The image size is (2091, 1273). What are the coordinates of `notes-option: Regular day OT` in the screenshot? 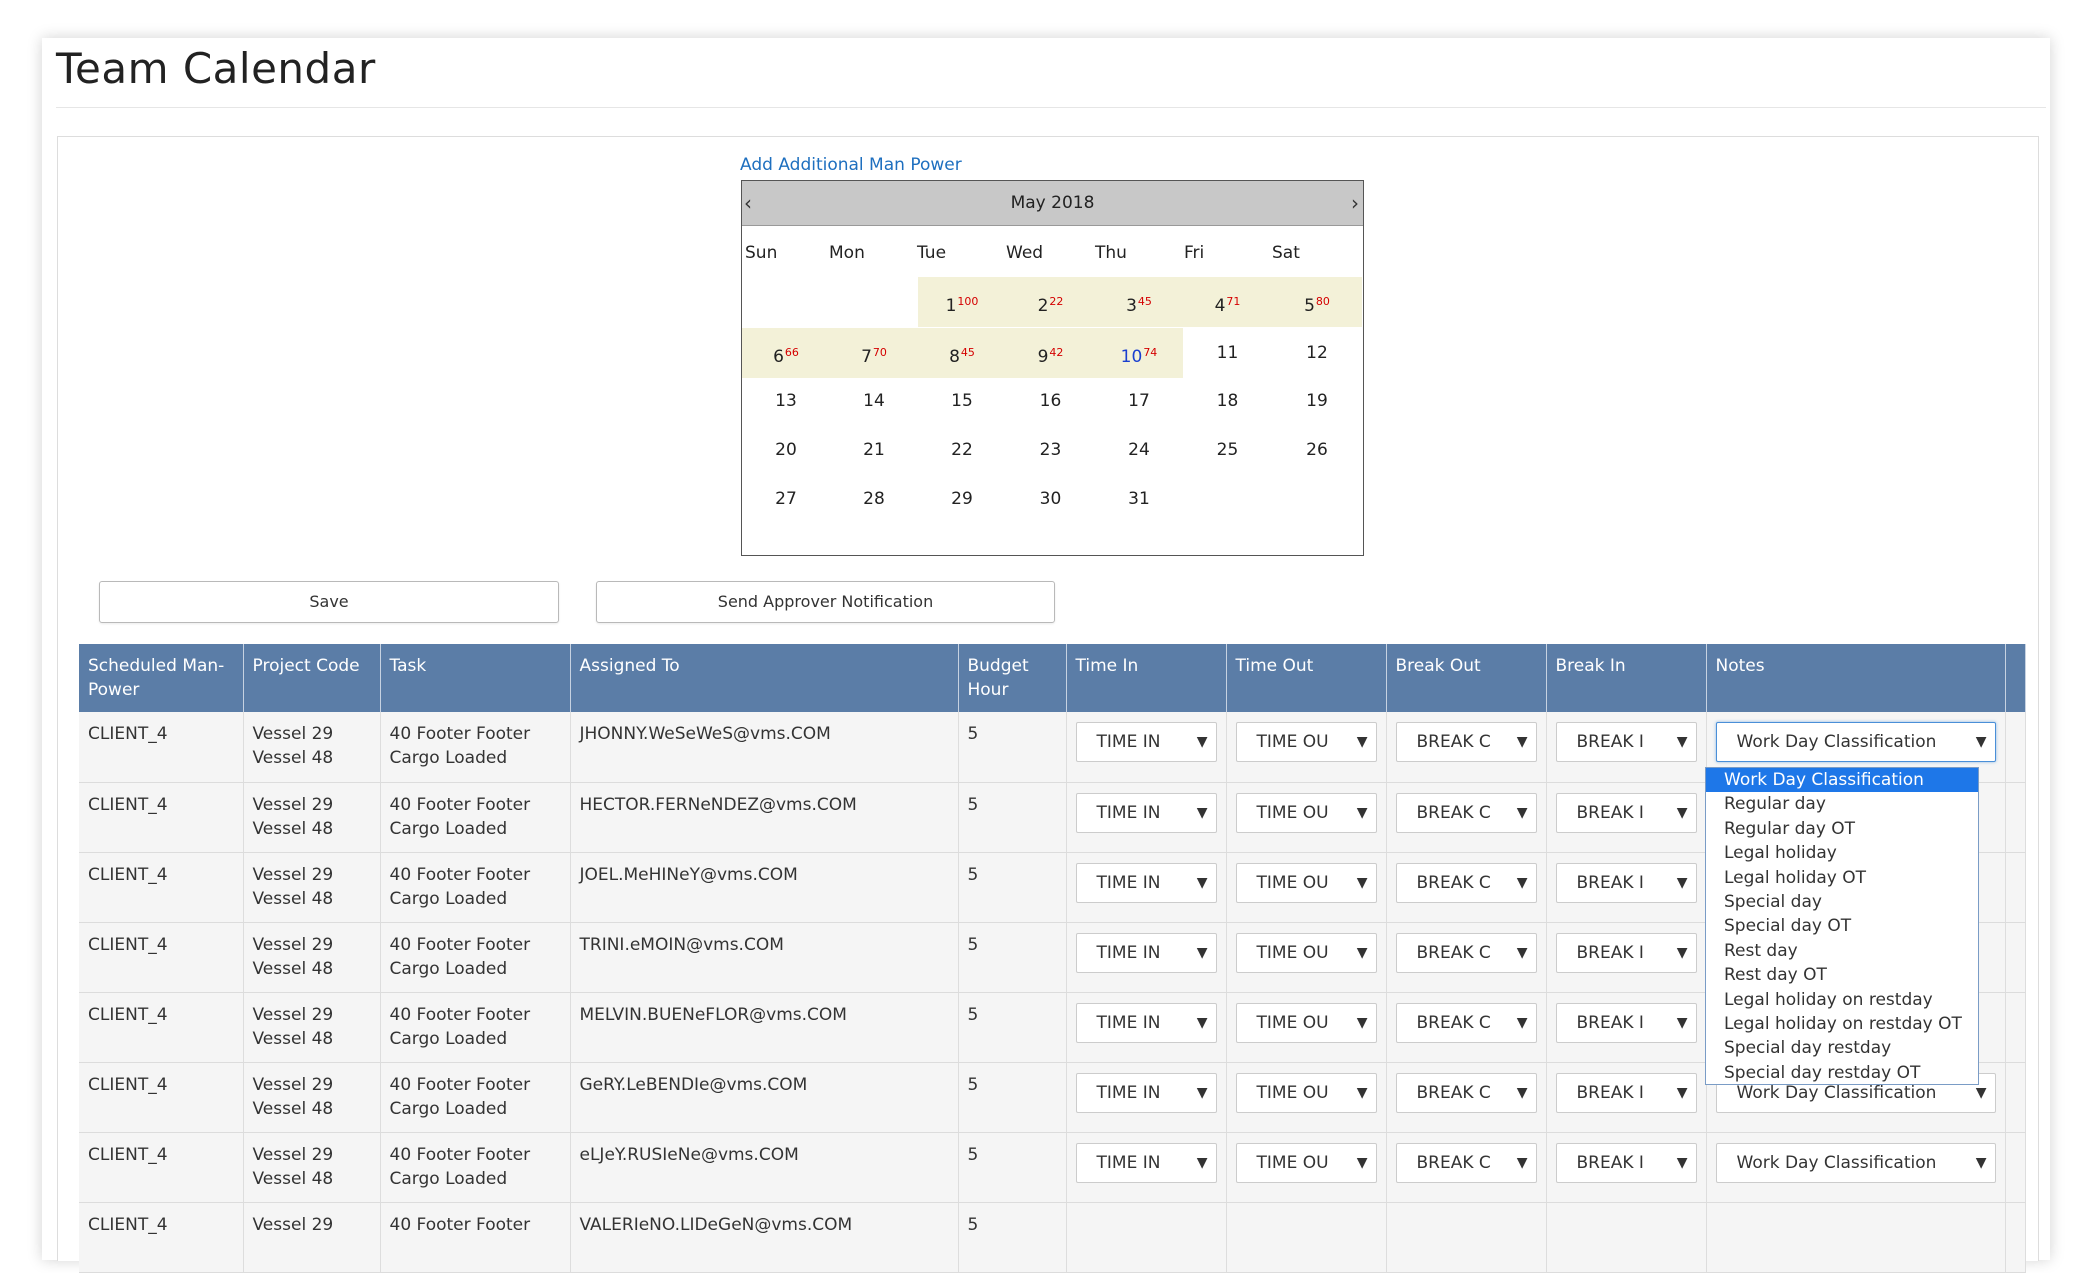 It's located at (1842, 829).